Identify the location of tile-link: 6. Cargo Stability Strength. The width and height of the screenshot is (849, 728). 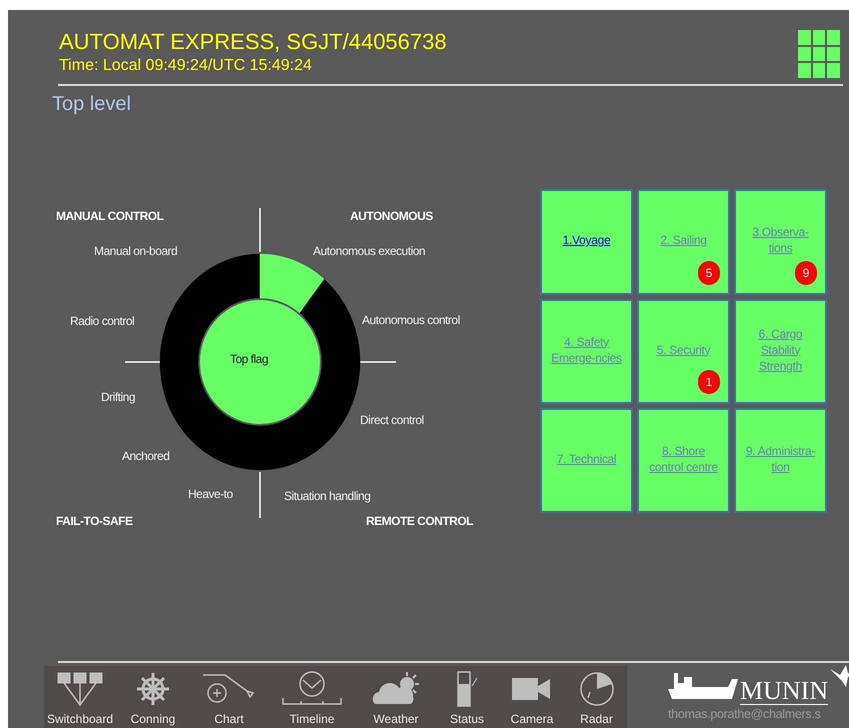
(780, 350).